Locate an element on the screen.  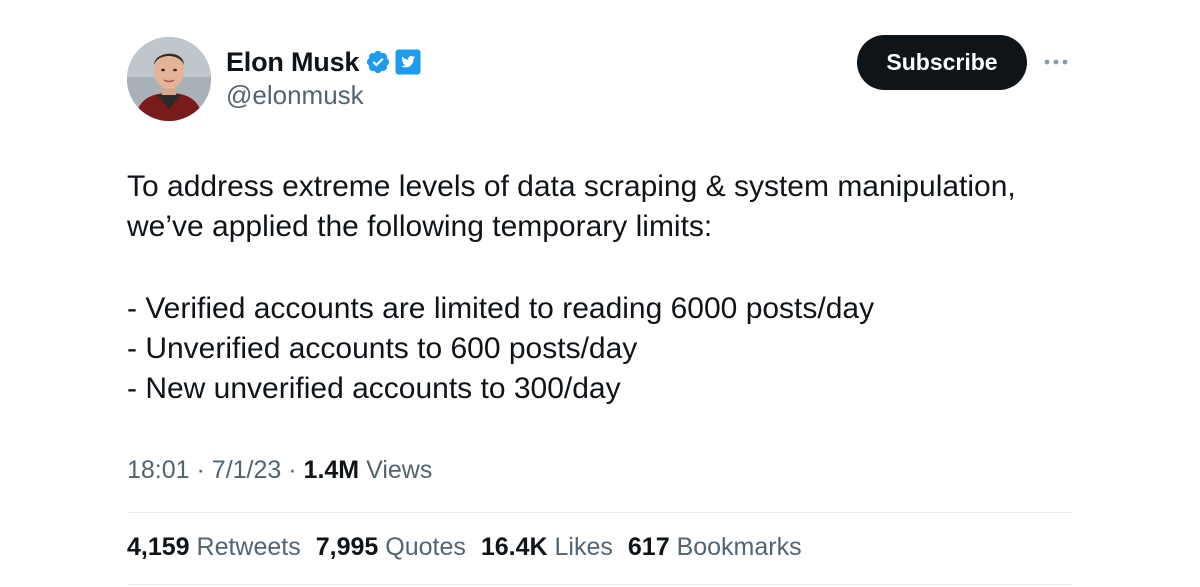
display-name: Elon Musk is located at coordinates (292, 62).